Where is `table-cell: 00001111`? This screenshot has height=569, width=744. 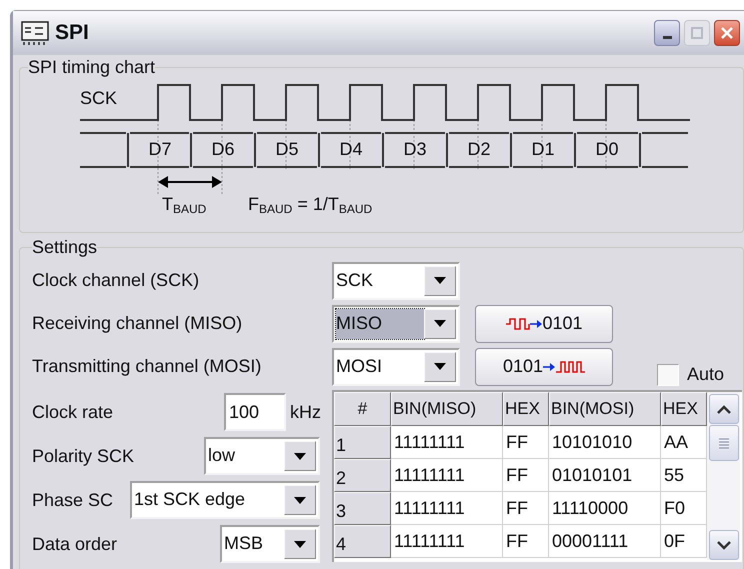 table-cell: 00001111 is located at coordinates (605, 541).